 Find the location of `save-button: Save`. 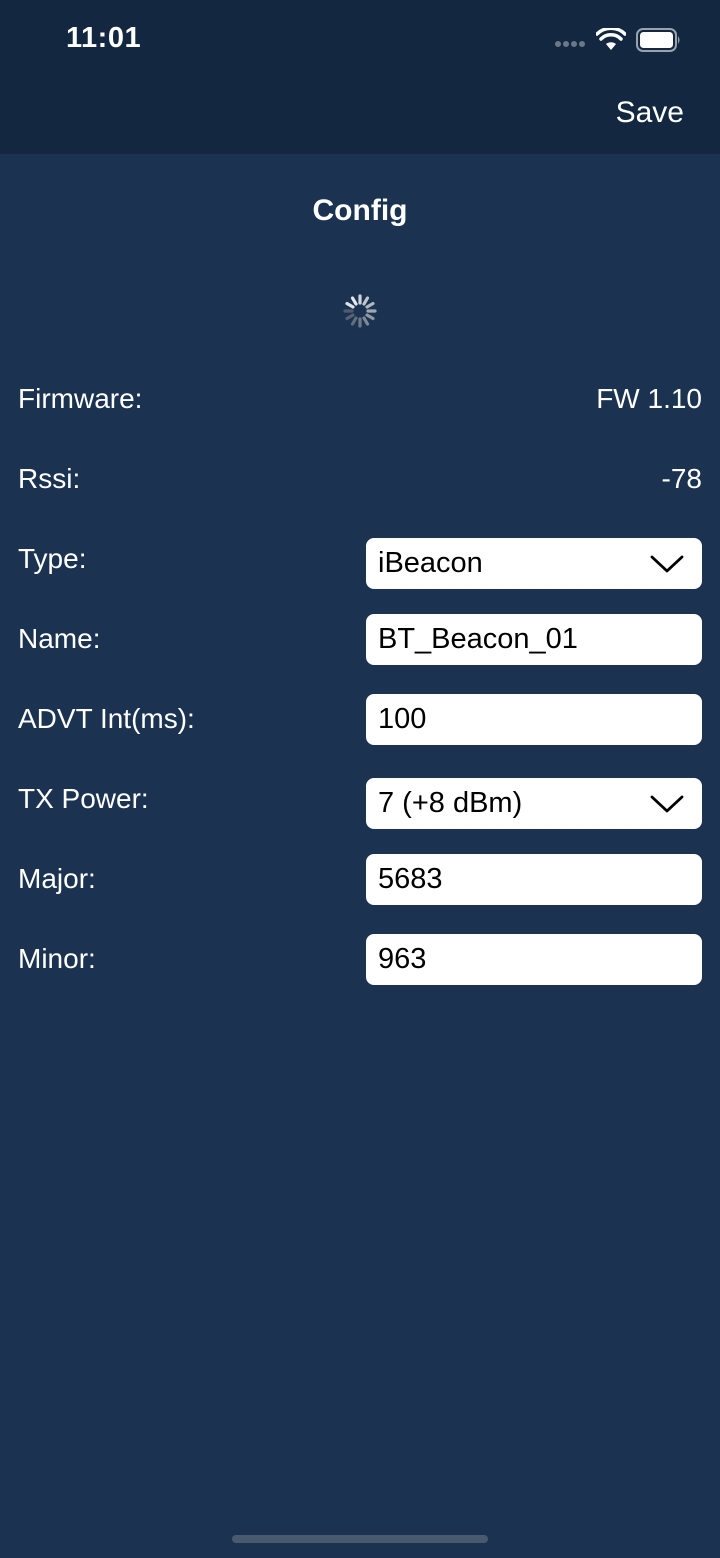

save-button: Save is located at coordinates (650, 113).